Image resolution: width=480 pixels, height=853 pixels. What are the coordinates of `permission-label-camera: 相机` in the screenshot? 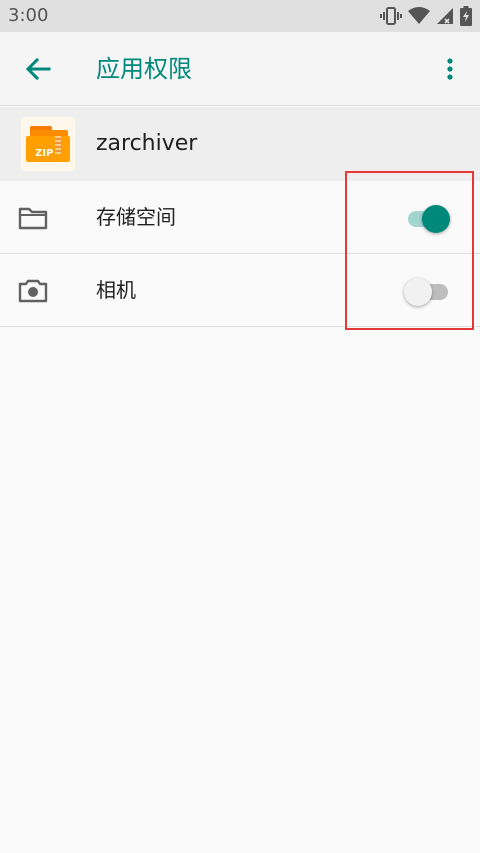 It's located at (116, 290).